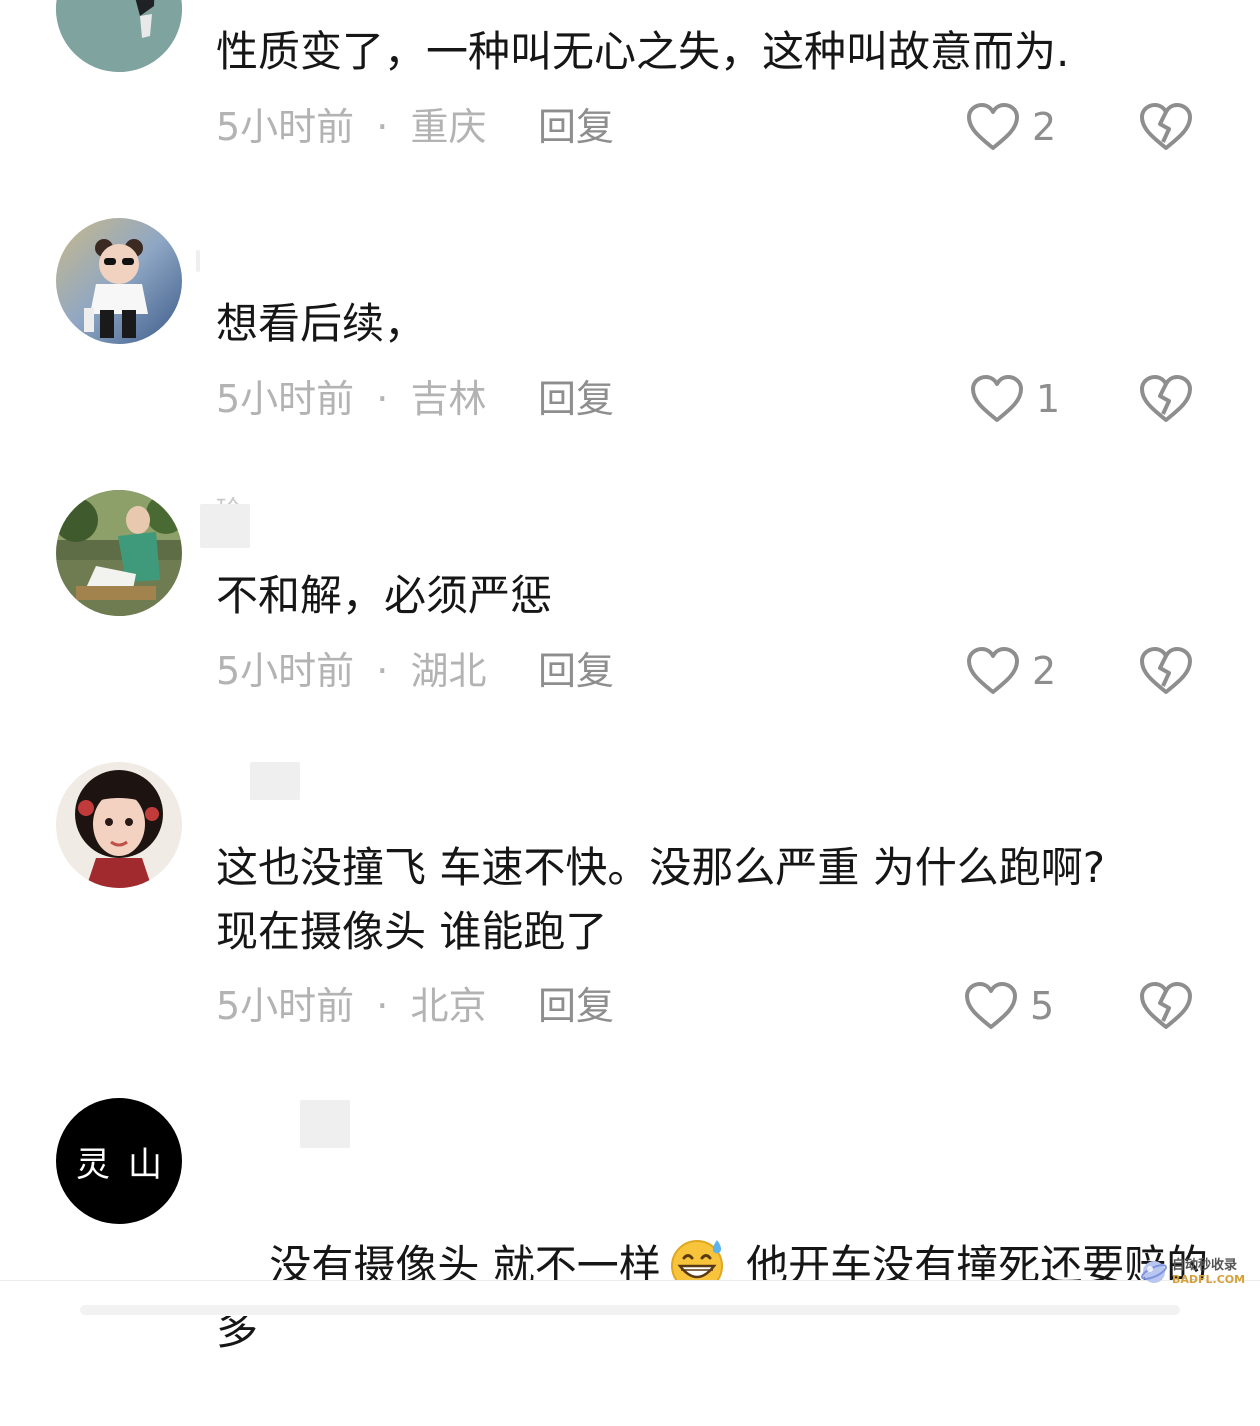 The height and width of the screenshot is (1426, 1260). Describe the element at coordinates (448, 399) in the screenshot. I see `comment-location: 吉林` at that location.